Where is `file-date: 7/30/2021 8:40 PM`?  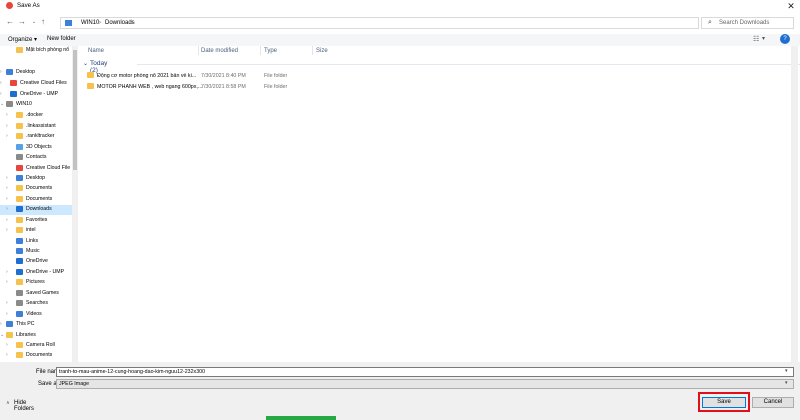
file-date: 7/30/2021 8:40 PM is located at coordinates (223, 76).